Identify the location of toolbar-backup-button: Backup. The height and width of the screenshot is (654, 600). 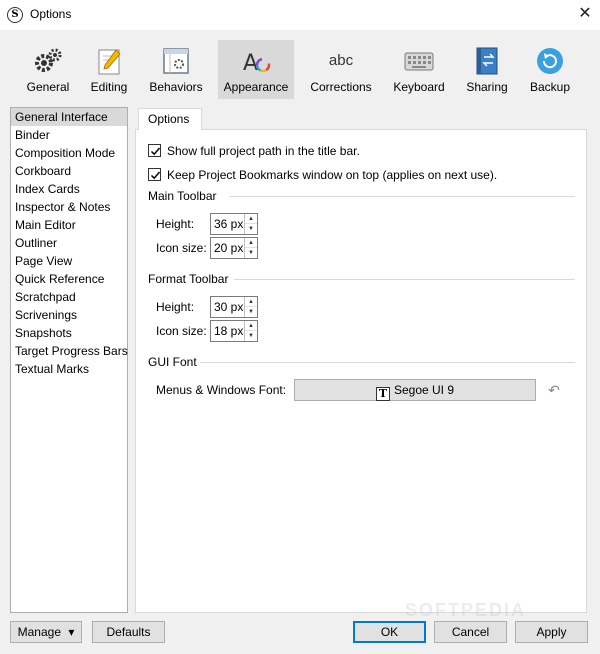
(550, 69).